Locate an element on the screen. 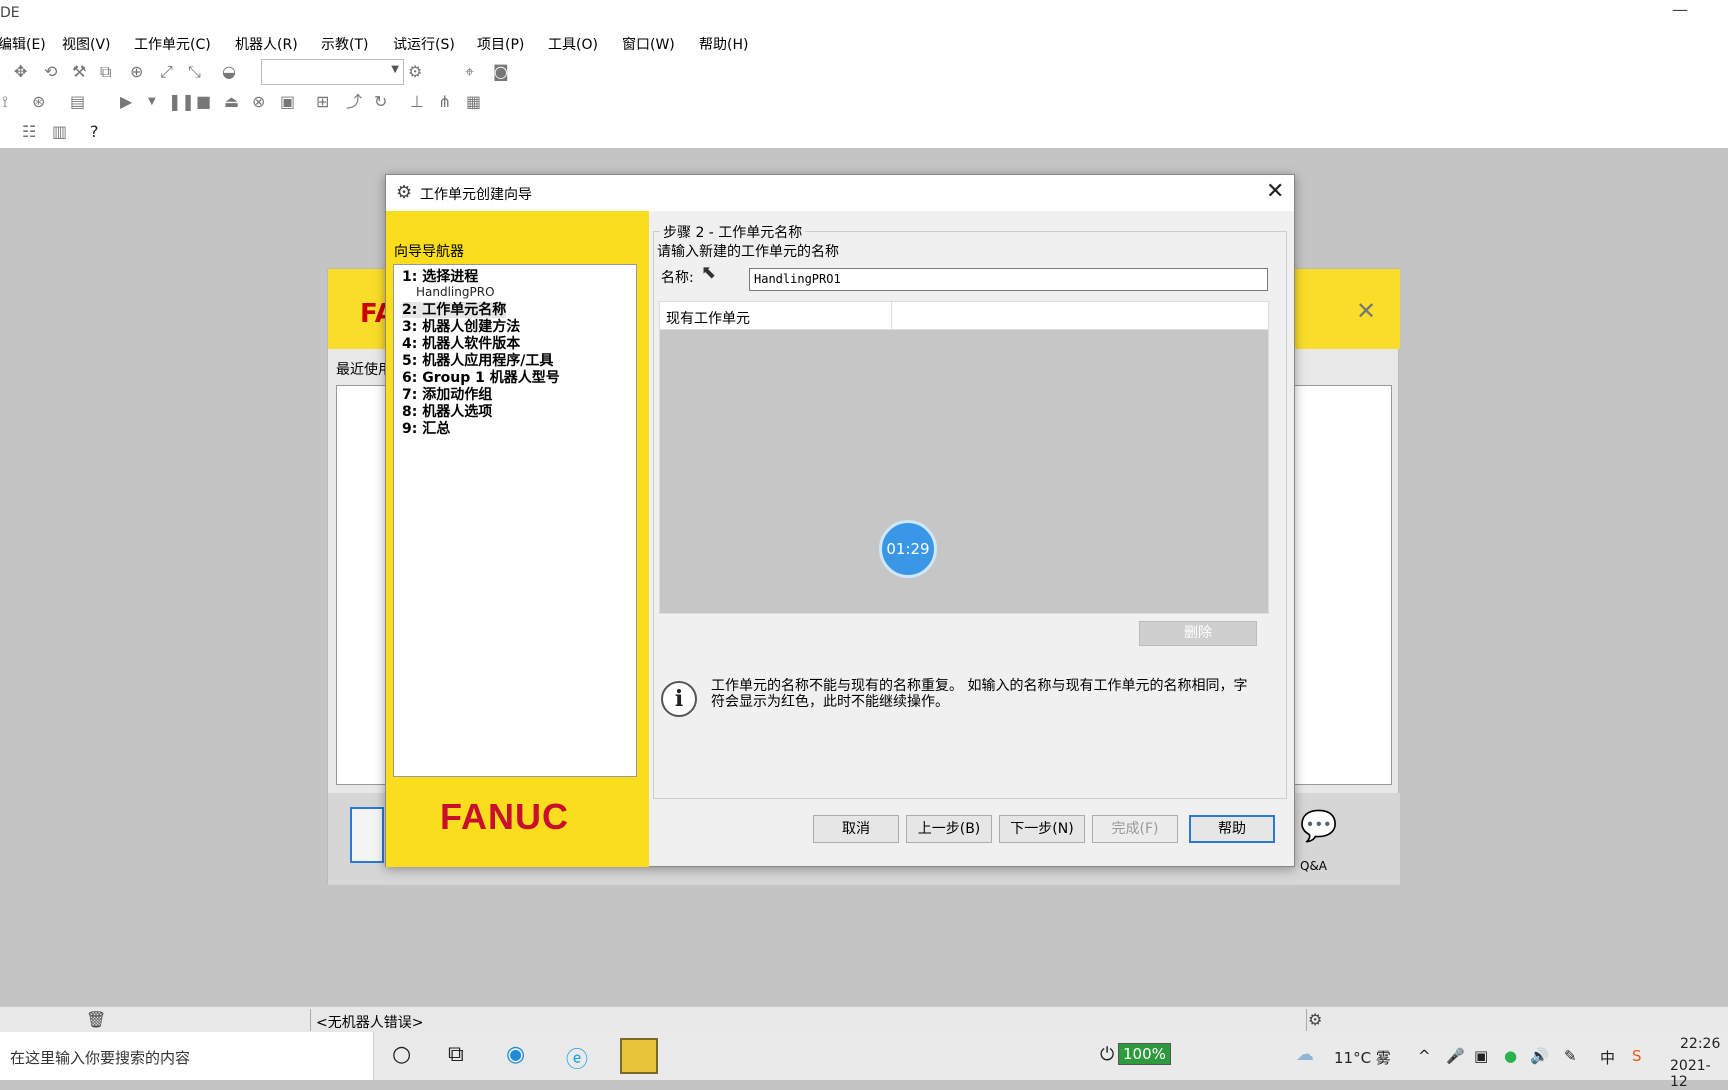  weather-text: 11°C 雾 is located at coordinates (1362, 1057).